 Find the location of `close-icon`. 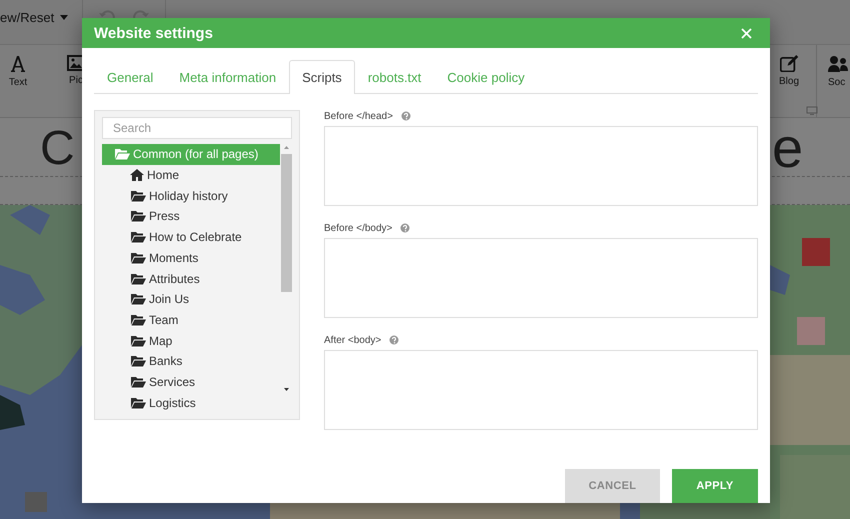

close-icon is located at coordinates (746, 33).